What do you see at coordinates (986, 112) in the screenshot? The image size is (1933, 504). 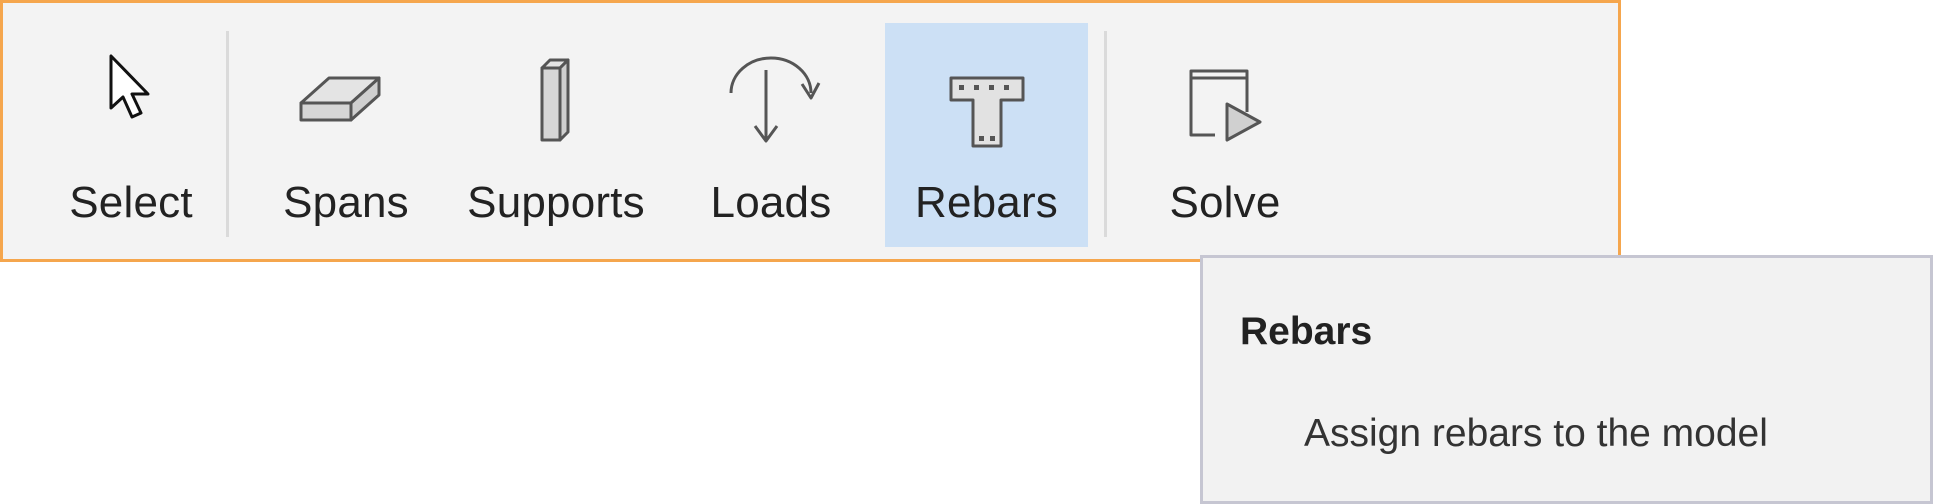 I see `rebar-section-icon` at bounding box center [986, 112].